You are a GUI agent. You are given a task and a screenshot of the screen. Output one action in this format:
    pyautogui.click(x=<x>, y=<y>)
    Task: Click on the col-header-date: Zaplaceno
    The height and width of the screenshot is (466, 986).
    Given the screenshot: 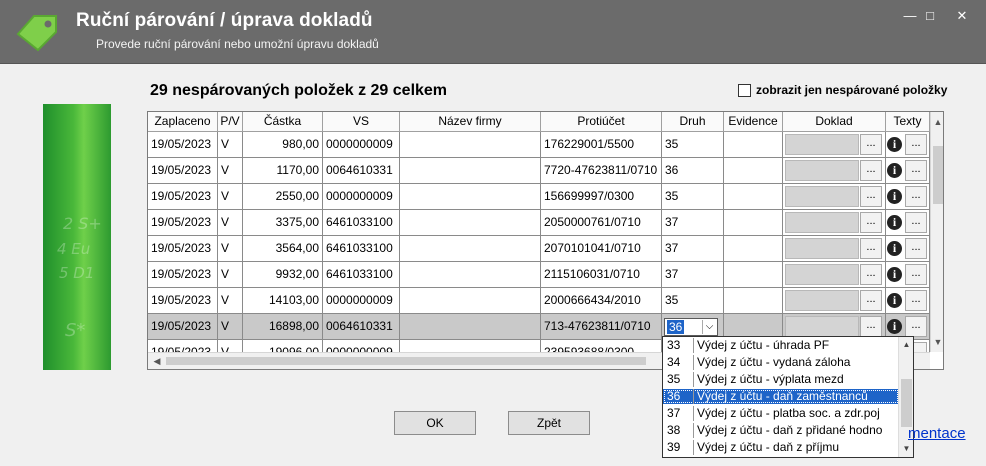 What is the action you would take?
    pyautogui.click(x=183, y=122)
    